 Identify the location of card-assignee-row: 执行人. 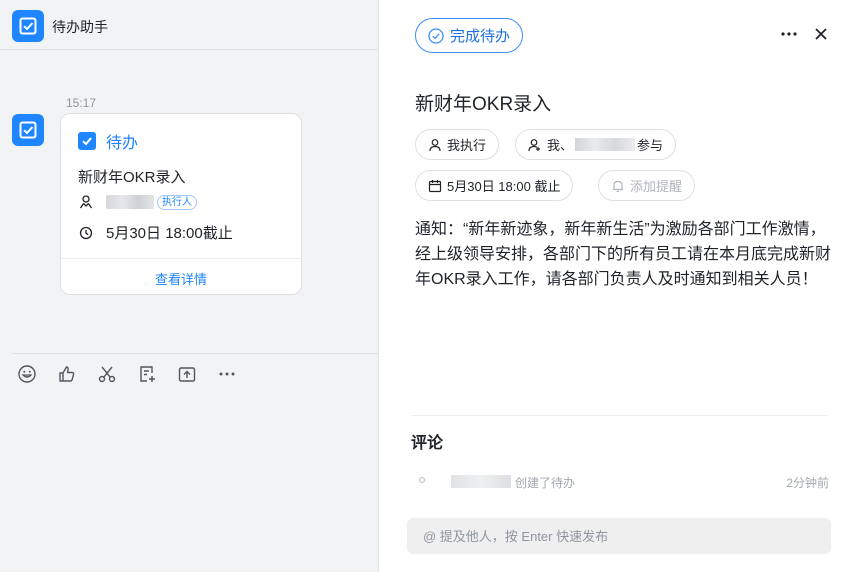
(137, 202).